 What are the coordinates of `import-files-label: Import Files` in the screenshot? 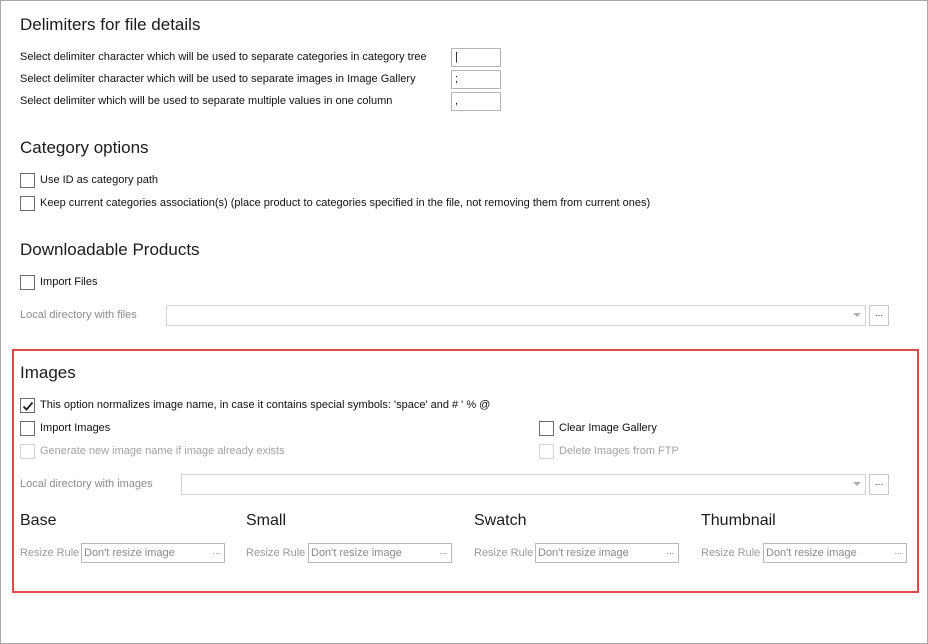 It's located at (69, 282).